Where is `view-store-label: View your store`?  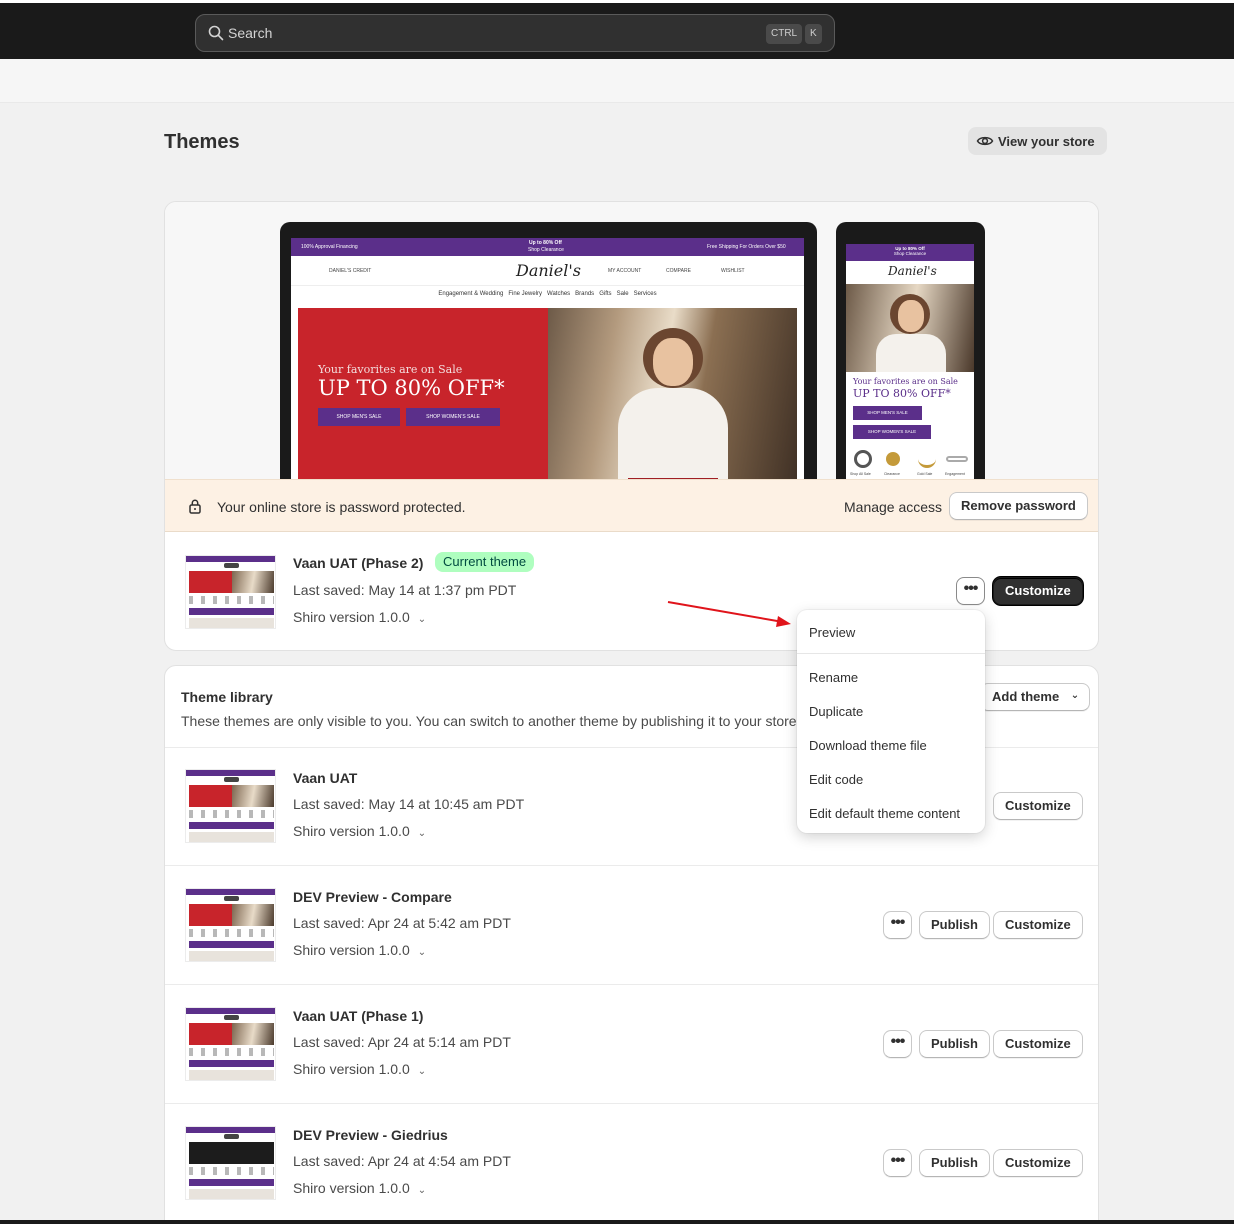
view-store-label: View your store is located at coordinates (1046, 141).